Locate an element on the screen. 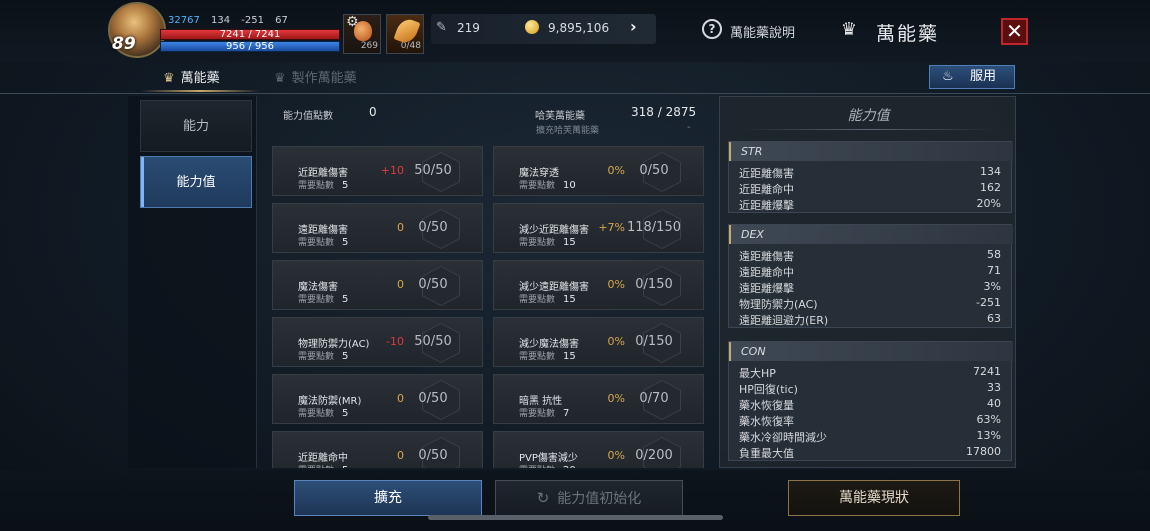  stat-card-progress: 0/200 is located at coordinates (654, 455).